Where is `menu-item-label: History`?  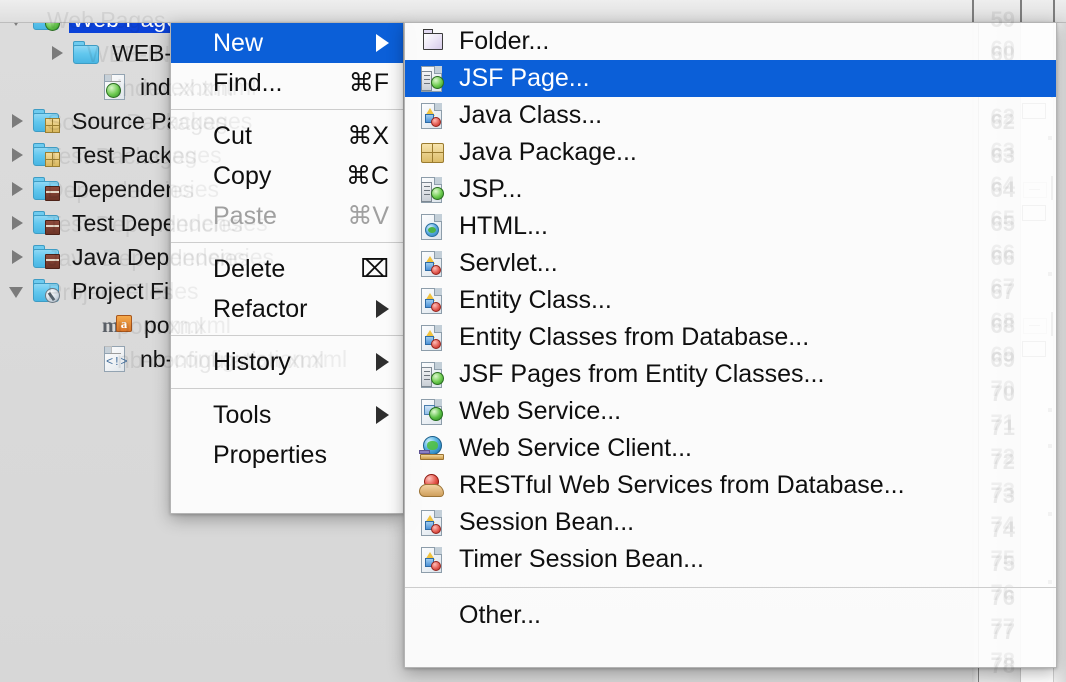
menu-item-label: History is located at coordinates (252, 361).